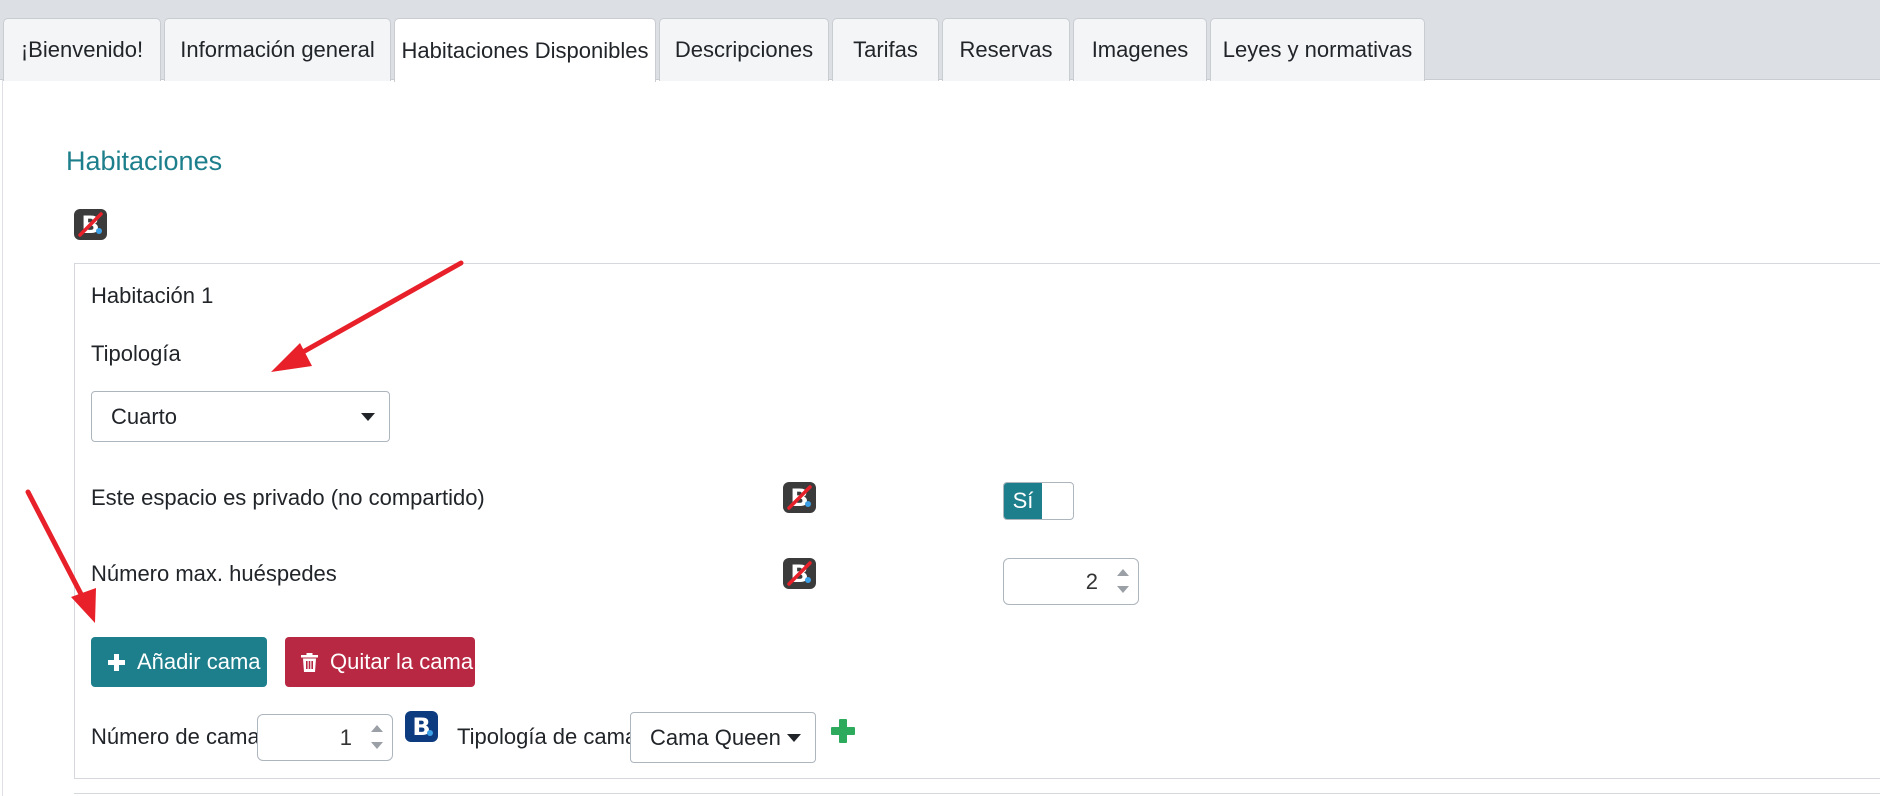 The image size is (1880, 796). I want to click on tab-leyes-y-normativas: Leyes y normativas, so click(1317, 49).